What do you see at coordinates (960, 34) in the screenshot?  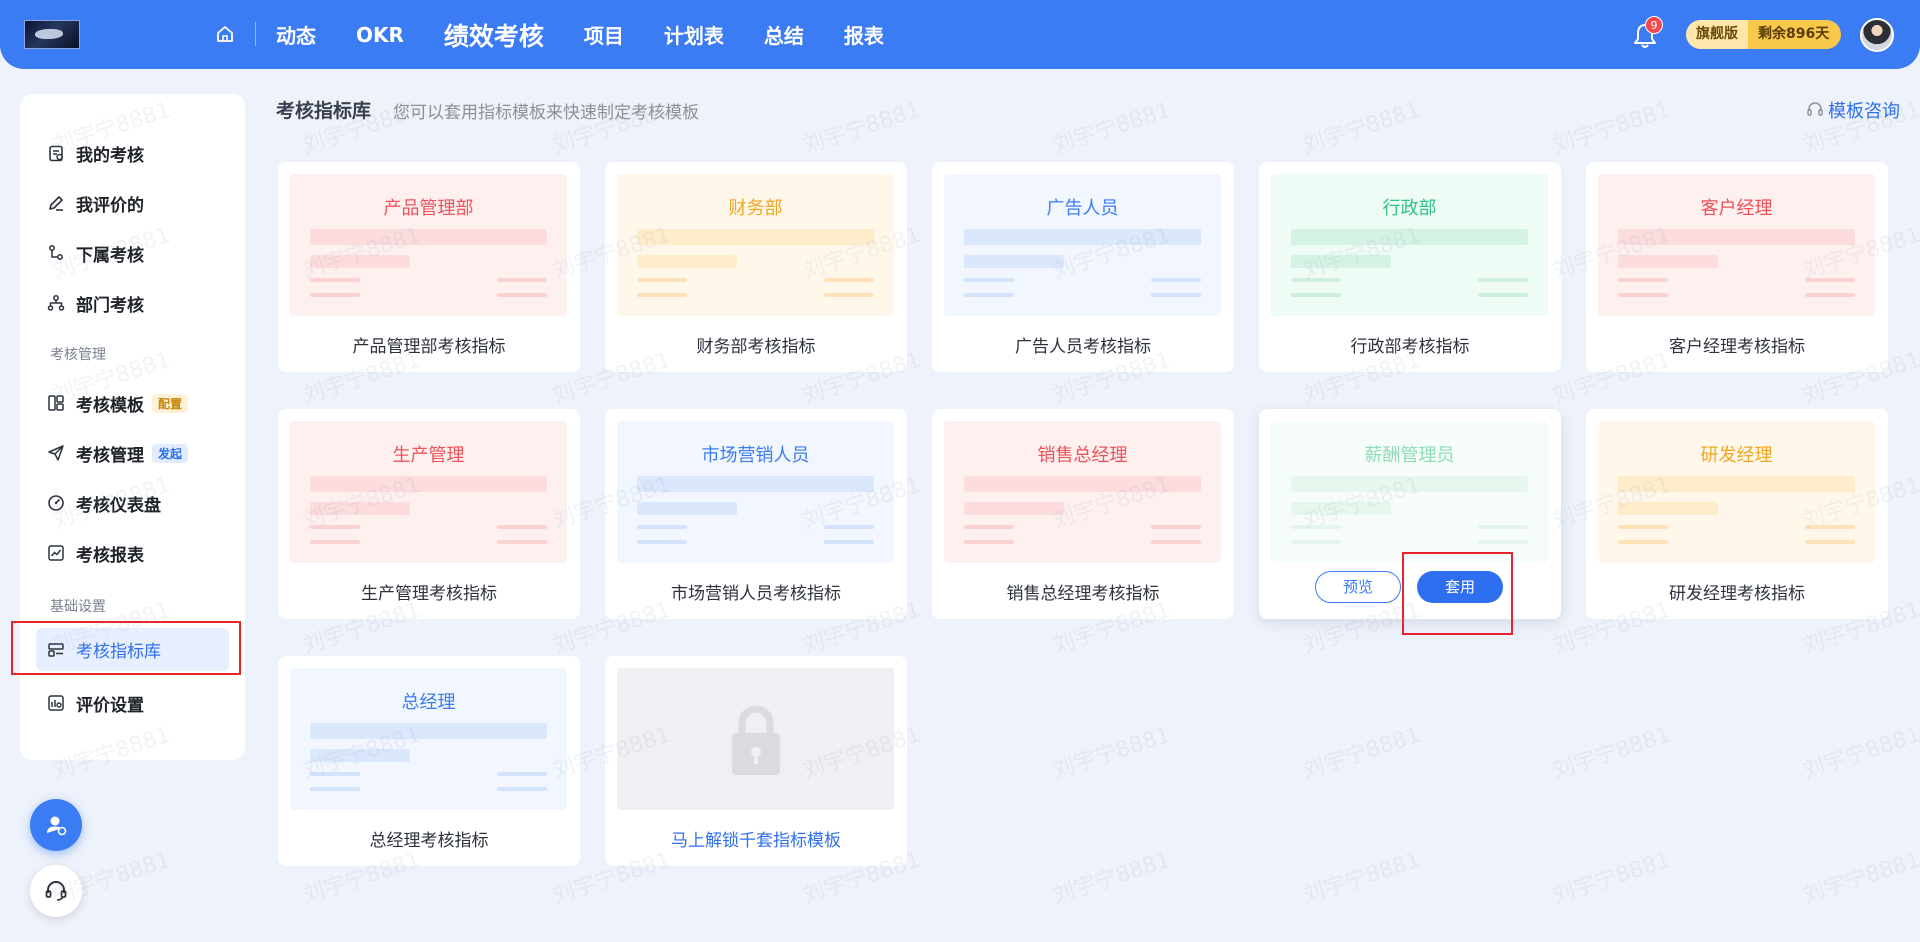 I see `top-navigation-bar: 动态 OKR 绩效考核 项目 计划表 总结 报表 9 旗舰版 剩余896天` at bounding box center [960, 34].